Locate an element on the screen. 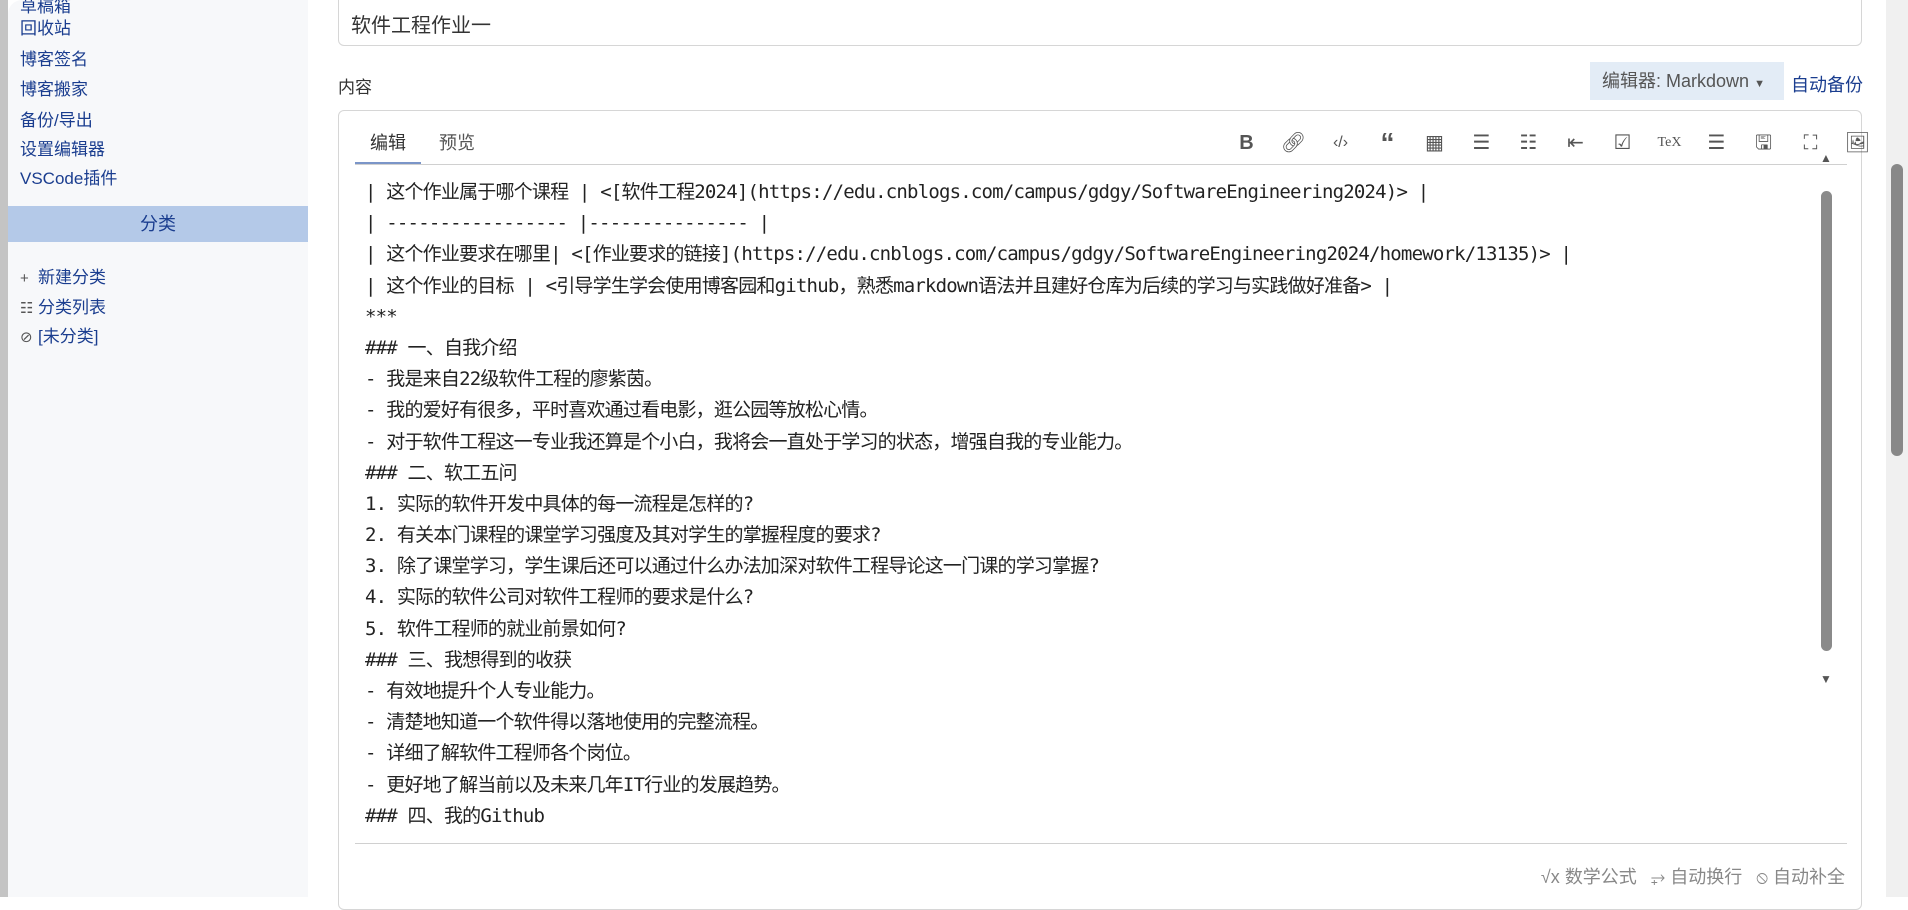  editor-line: - 我是来自22级软件工程的廖紫茵。 is located at coordinates (514, 379).